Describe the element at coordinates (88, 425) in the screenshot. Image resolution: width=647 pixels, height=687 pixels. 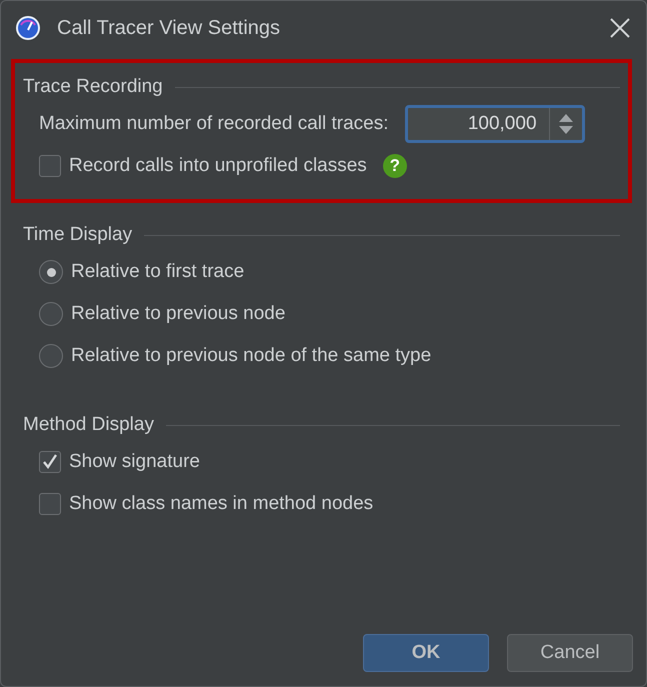
I see `section-heading: Method Display` at that location.